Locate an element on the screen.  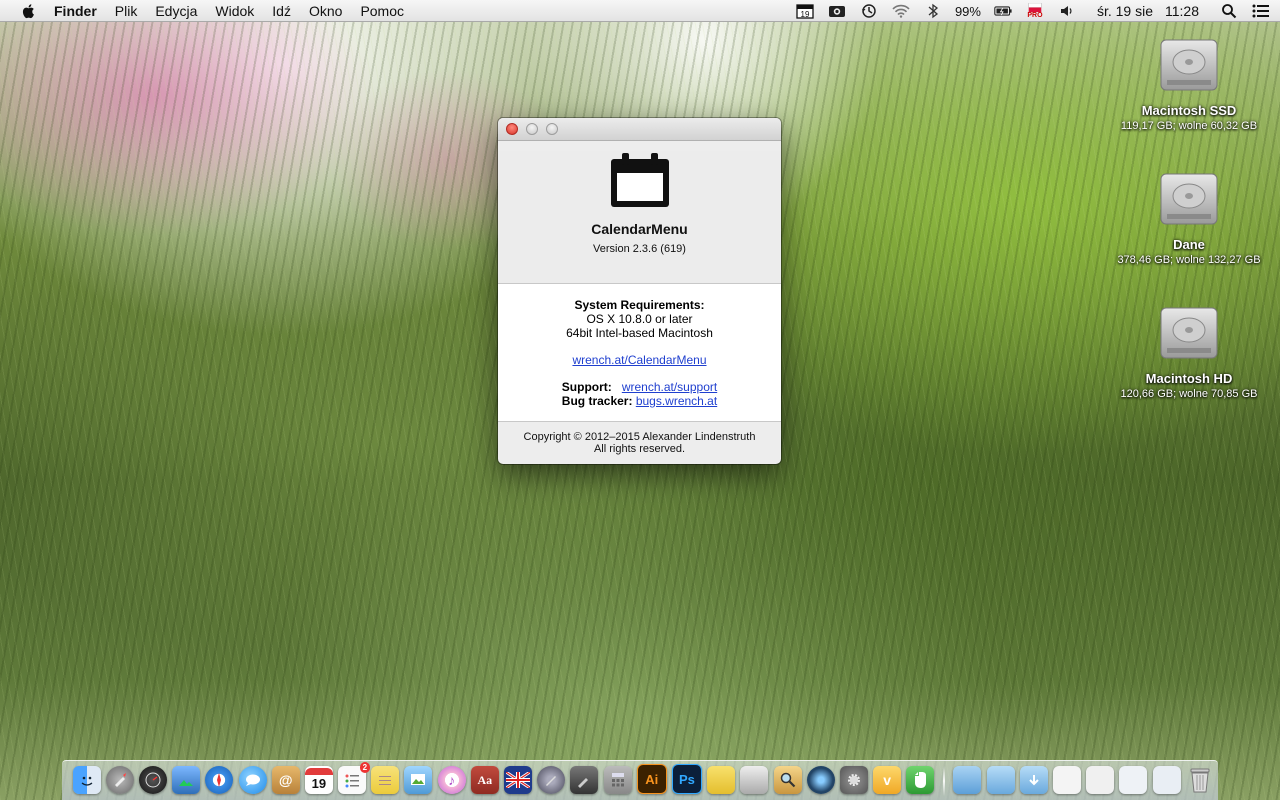
spotlight-search-icon is located at coordinates (1229, 11).